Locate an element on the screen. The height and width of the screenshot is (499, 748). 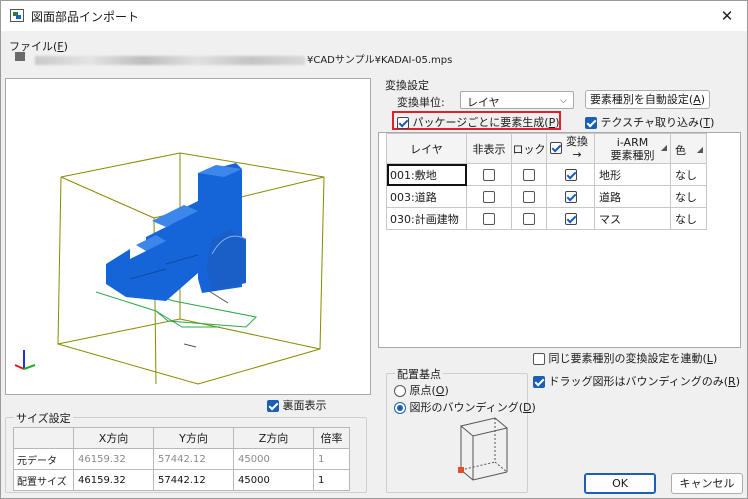
bounding-box-diagram is located at coordinates (483, 449).